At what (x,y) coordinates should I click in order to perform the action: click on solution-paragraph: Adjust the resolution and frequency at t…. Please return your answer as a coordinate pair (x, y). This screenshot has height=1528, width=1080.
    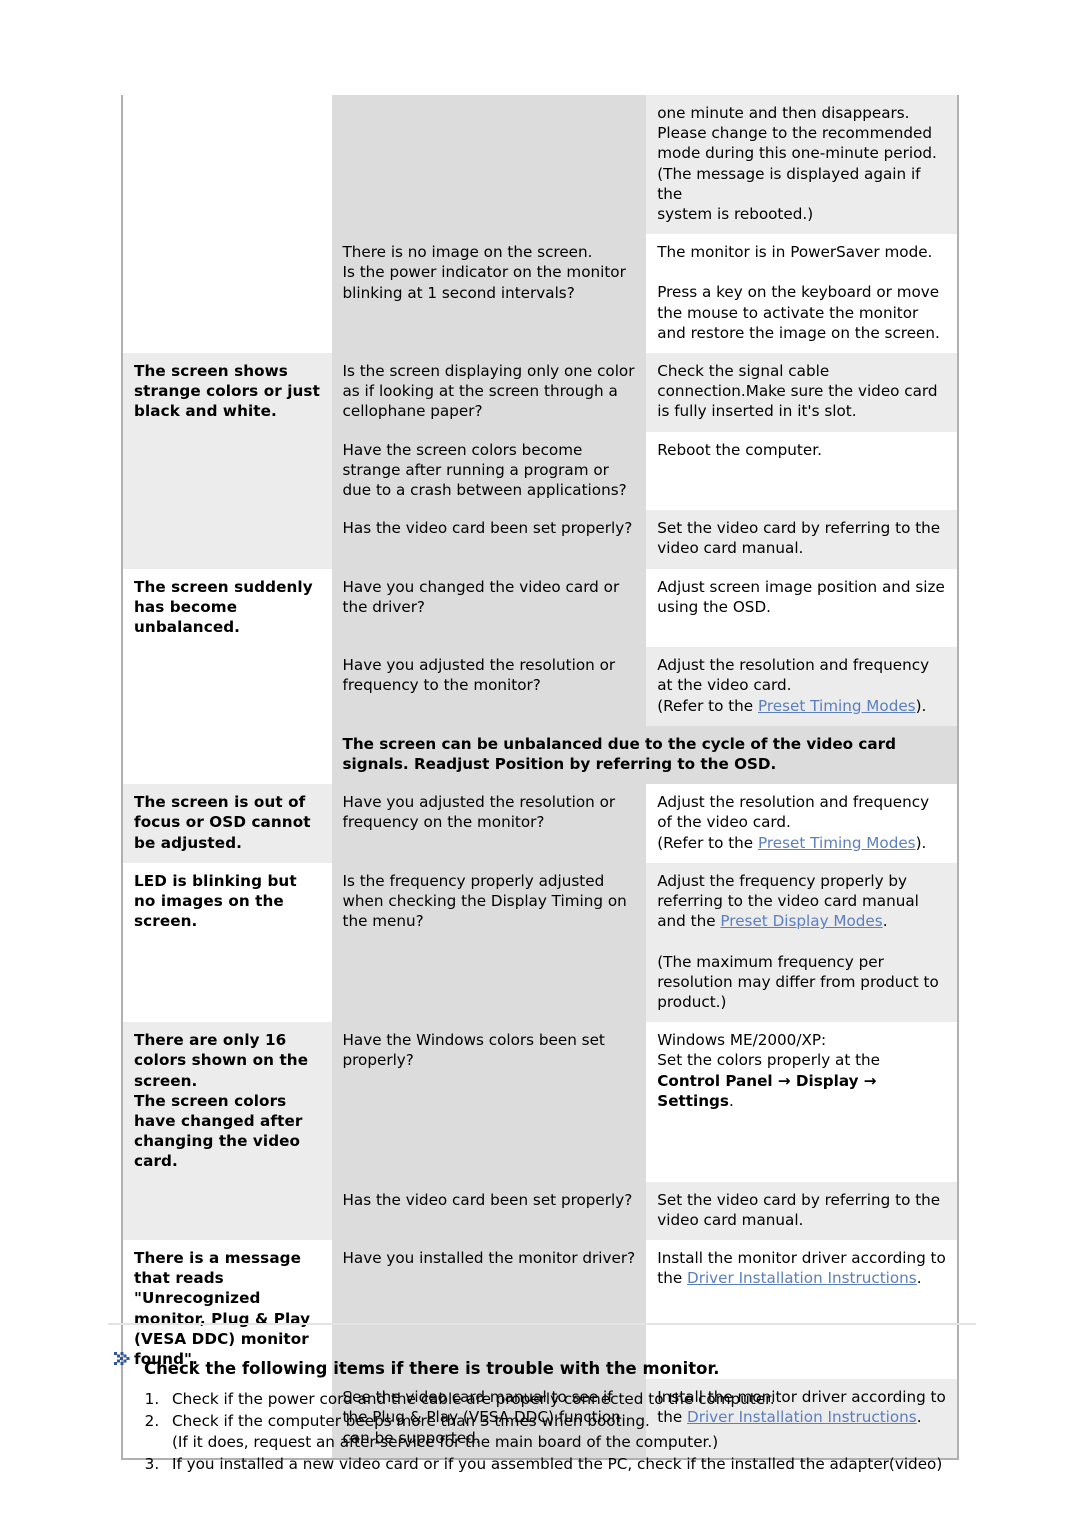
    Looking at the image, I should click on (793, 675).